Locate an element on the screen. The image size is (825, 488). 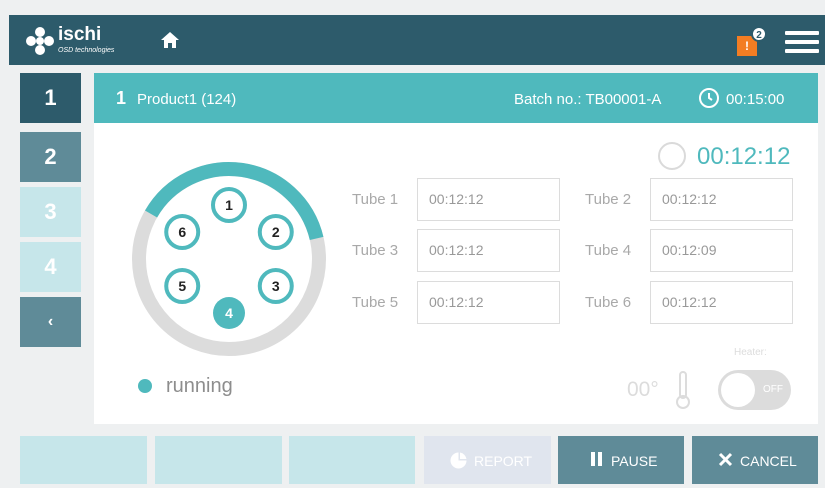
countdown-timer: 00:12:12 is located at coordinates (744, 156).